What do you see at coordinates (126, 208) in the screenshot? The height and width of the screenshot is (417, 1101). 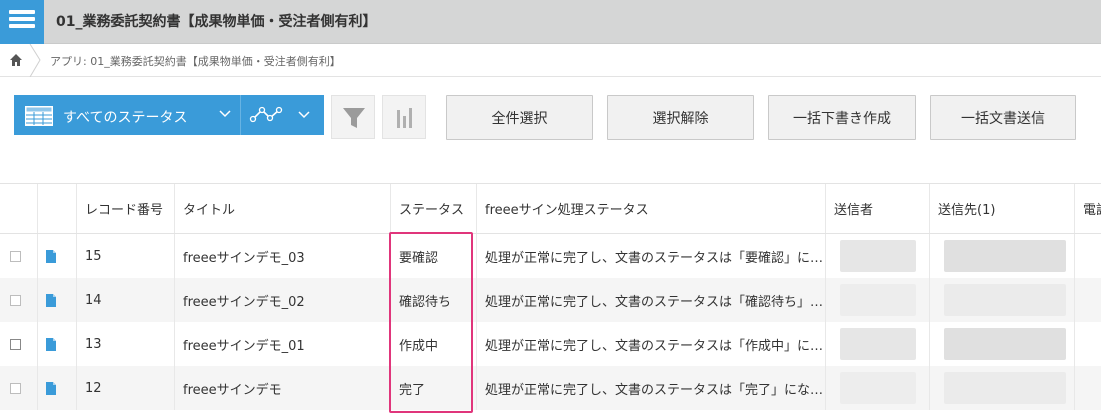 I see `column-header-record-number: レコード番号` at bounding box center [126, 208].